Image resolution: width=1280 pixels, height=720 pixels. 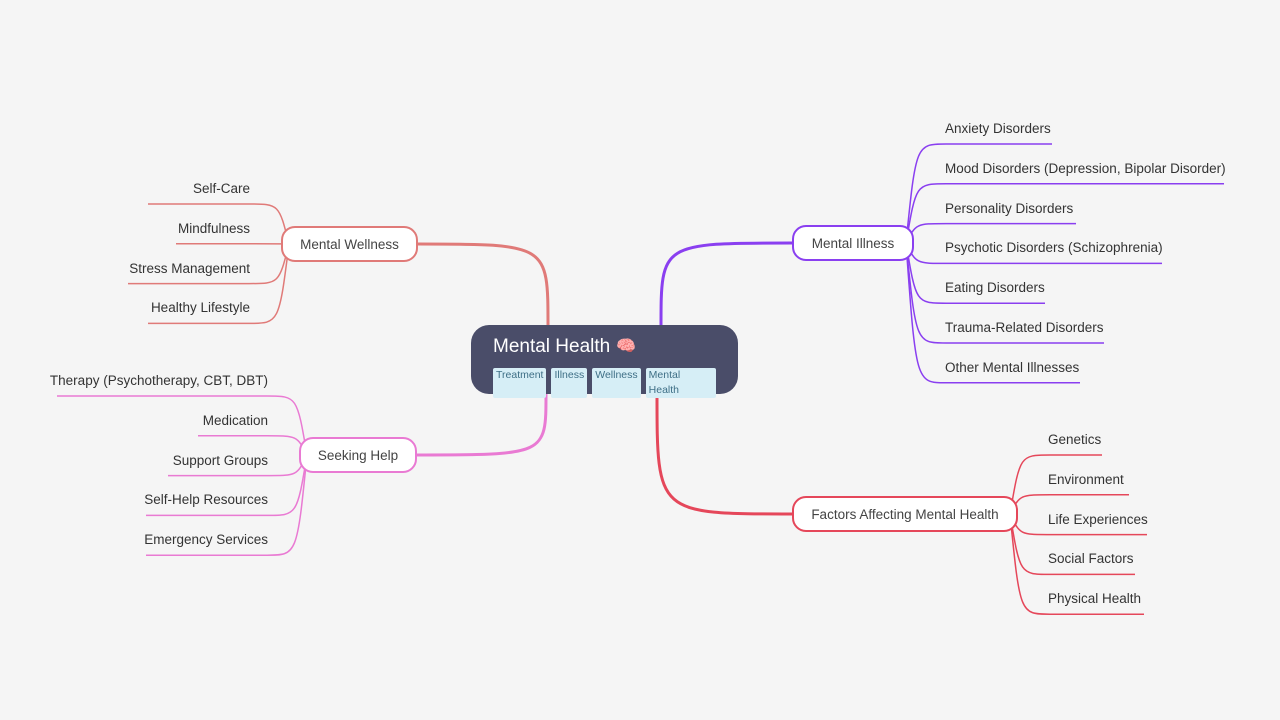 I want to click on branch-node-factors-affecting: Factors Affecting Mental Health, so click(x=905, y=514).